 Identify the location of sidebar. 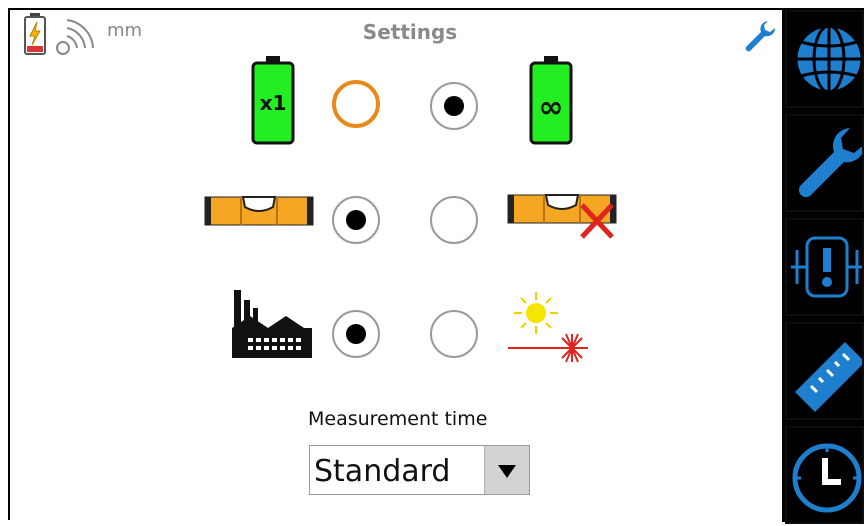
(823, 266).